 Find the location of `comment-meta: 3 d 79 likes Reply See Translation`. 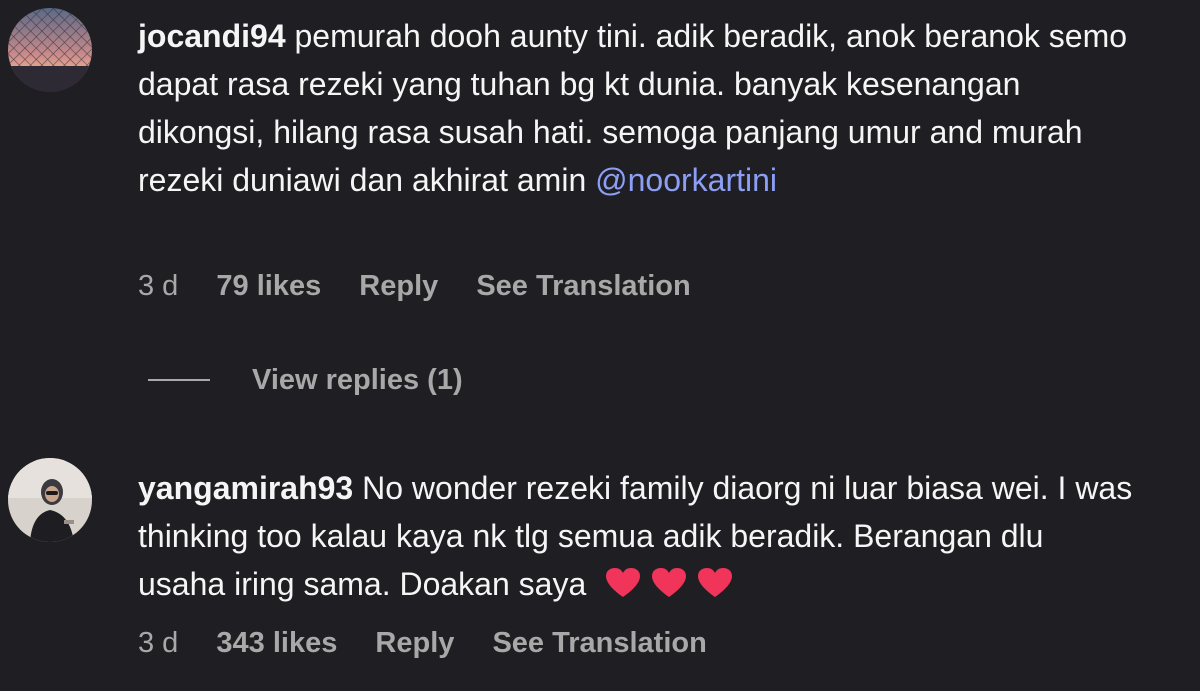

comment-meta: 3 d 79 likes Reply See Translation is located at coordinates (429, 286).